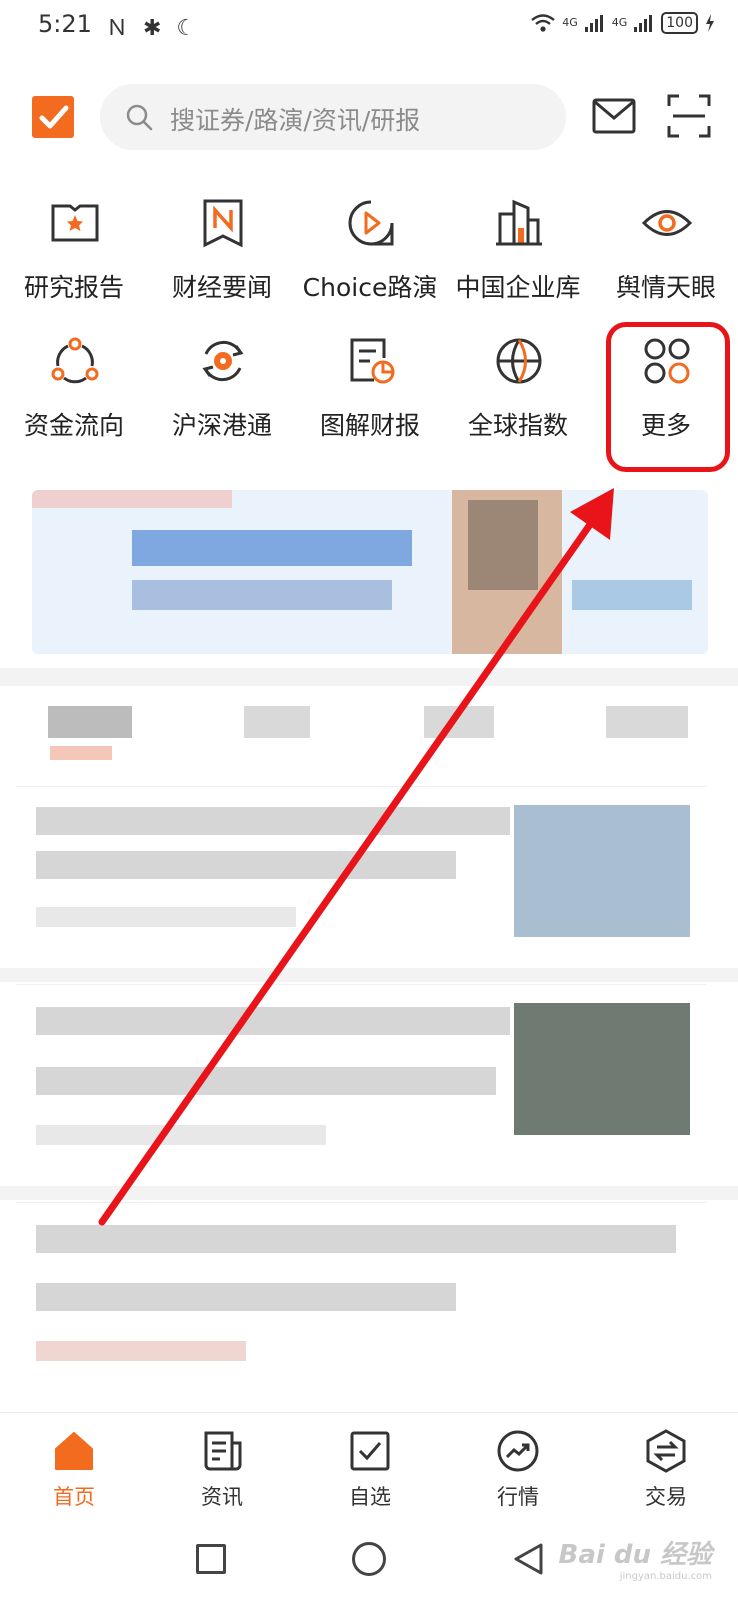 The height and width of the screenshot is (1600, 738). I want to click on network-type-1: 4G, so click(570, 22).